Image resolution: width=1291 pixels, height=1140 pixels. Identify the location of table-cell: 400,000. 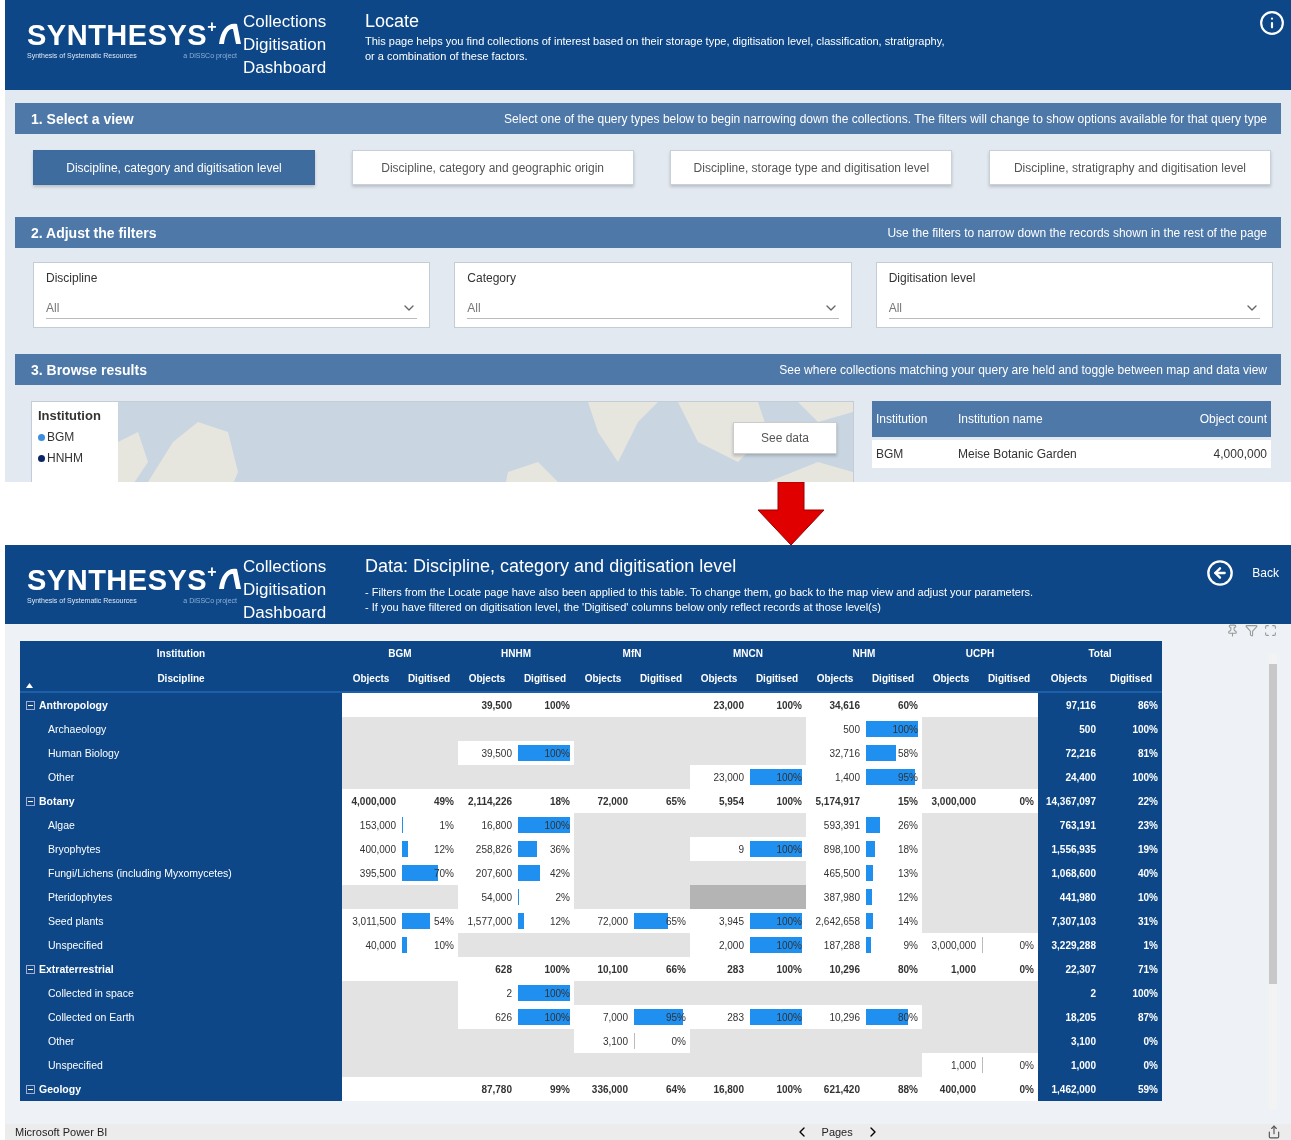
(951, 1089).